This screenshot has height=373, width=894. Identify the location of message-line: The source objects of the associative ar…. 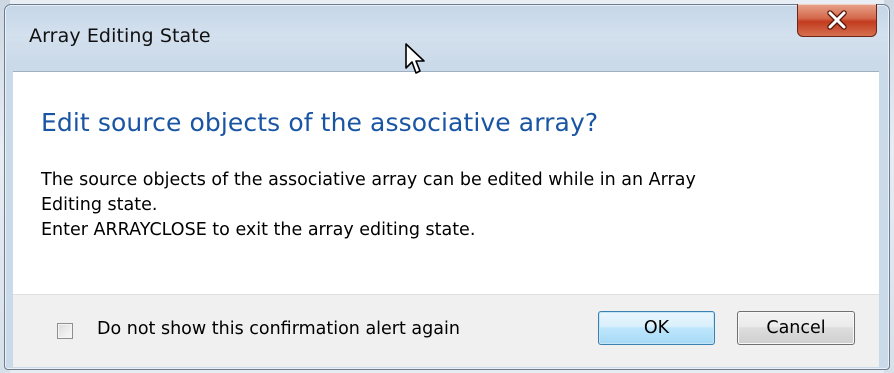
(368, 180).